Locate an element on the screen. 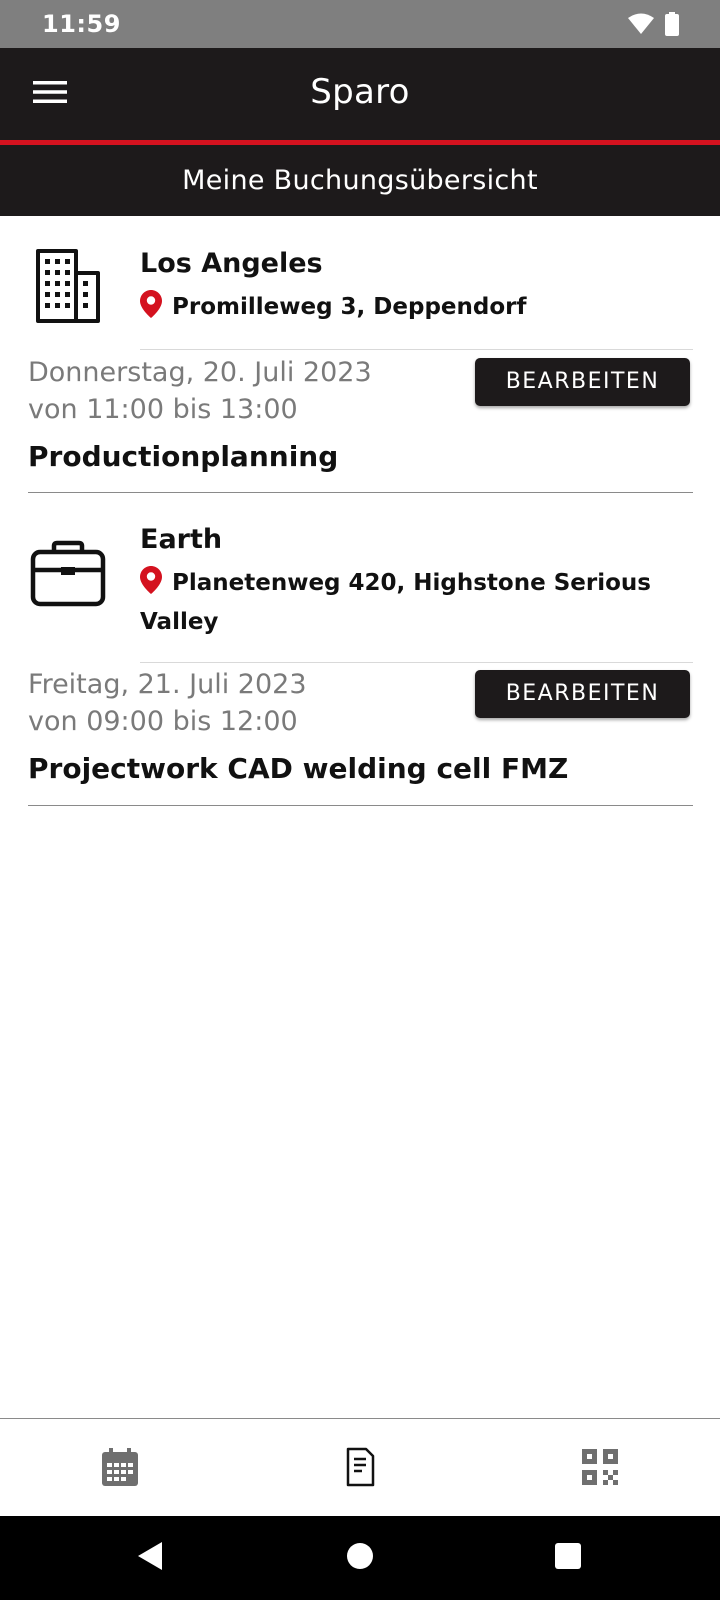 The image size is (720, 1600). status-time: 11:59 is located at coordinates (81, 24).